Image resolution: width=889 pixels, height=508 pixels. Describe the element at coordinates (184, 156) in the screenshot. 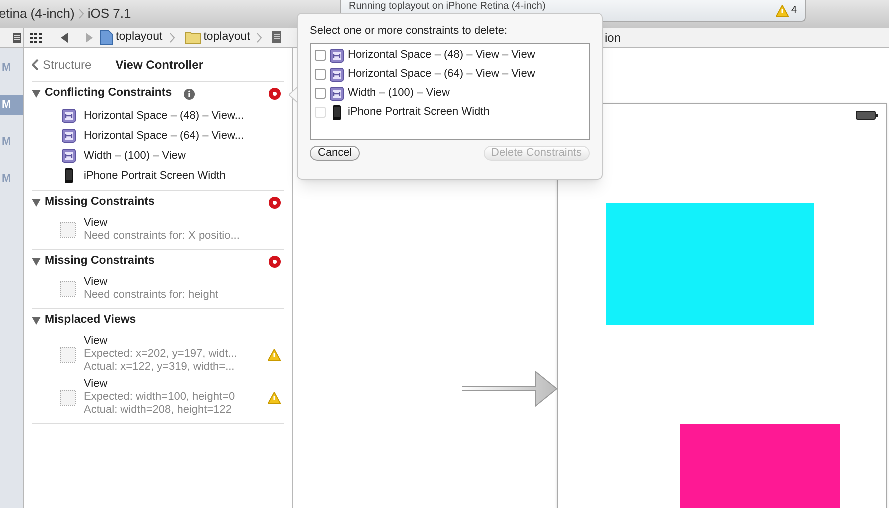

I see `issue-title: Width – (100) – View` at that location.